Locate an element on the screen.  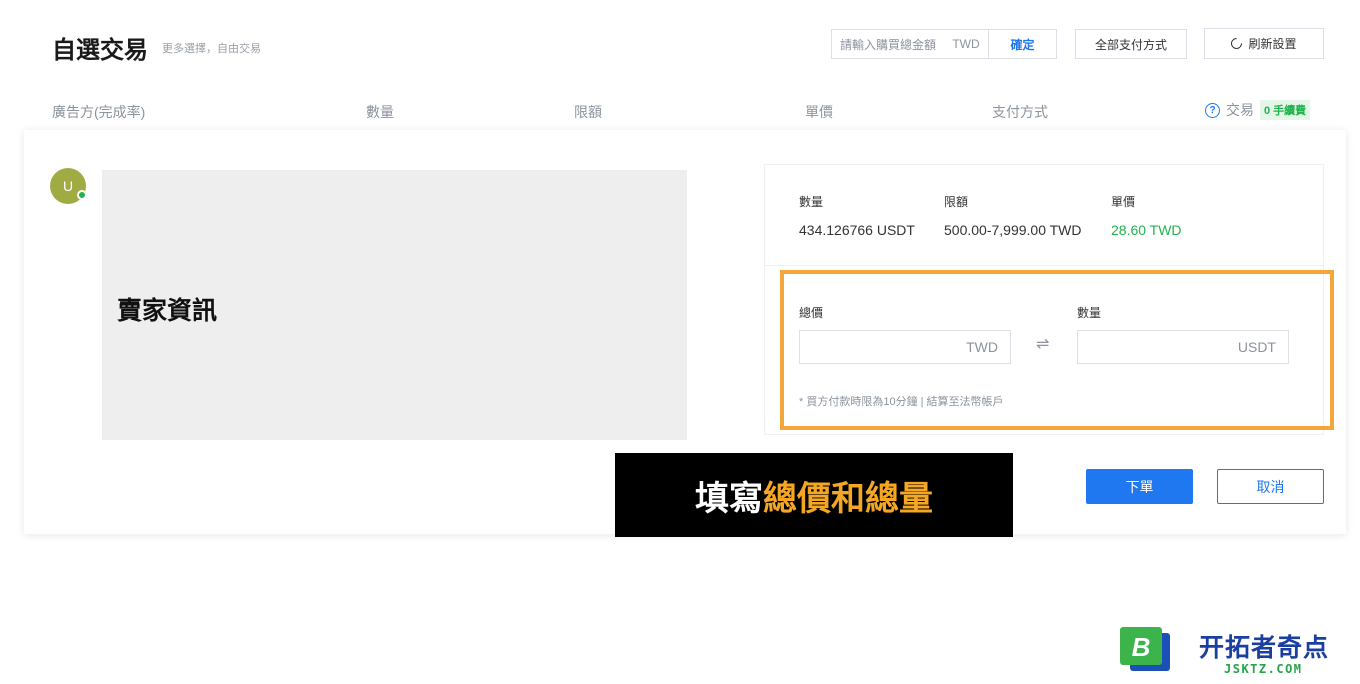
column-quantity: 數量 is located at coordinates (380, 112).